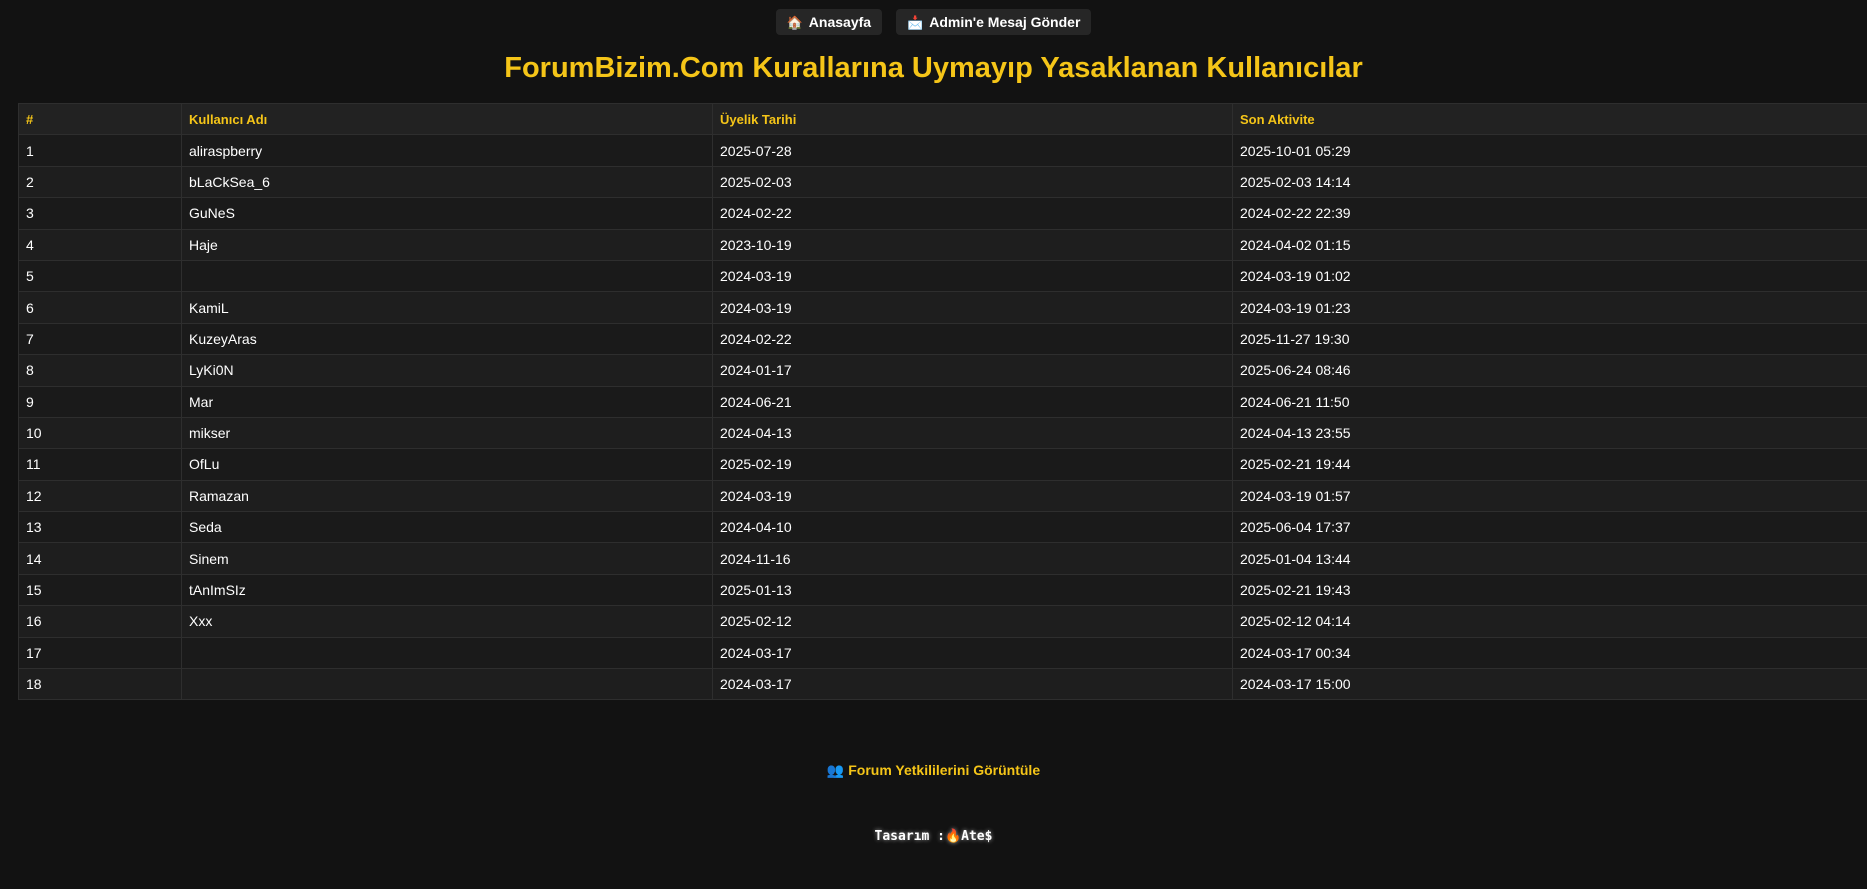 The height and width of the screenshot is (889, 1867). Describe the element at coordinates (447, 119) in the screenshot. I see `column-header-username: Kullanıcı Adı` at that location.